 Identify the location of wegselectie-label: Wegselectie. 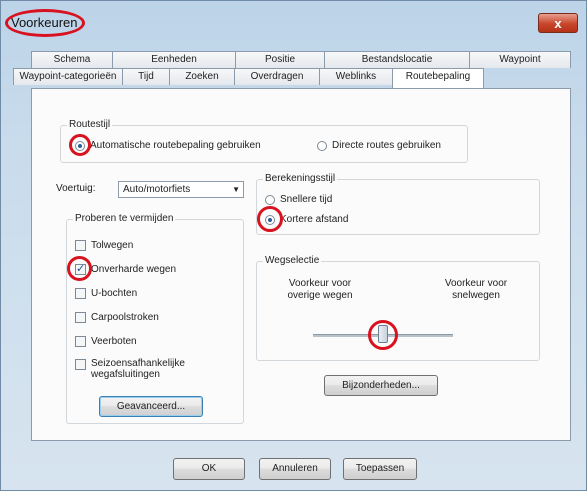
(292, 260).